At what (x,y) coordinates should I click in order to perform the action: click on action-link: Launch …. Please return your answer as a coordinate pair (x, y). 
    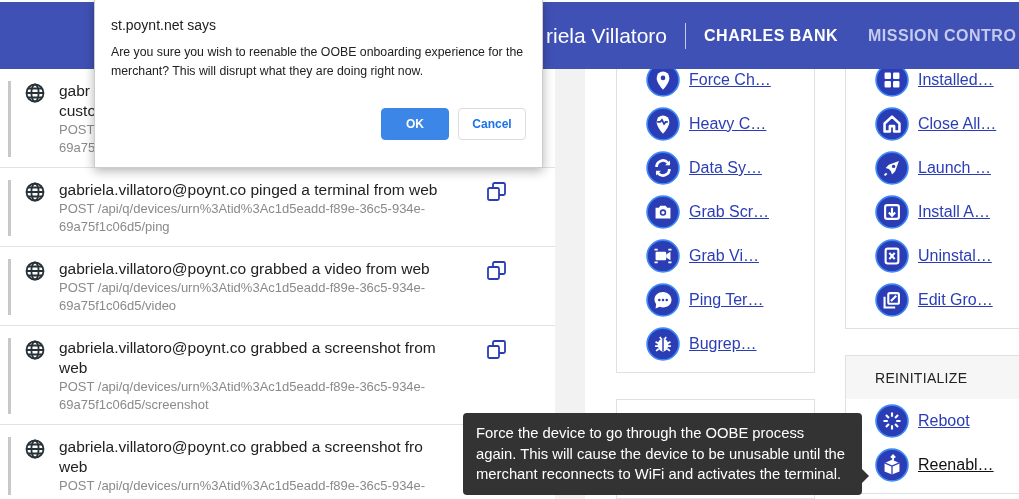
    Looking at the image, I should click on (954, 168).